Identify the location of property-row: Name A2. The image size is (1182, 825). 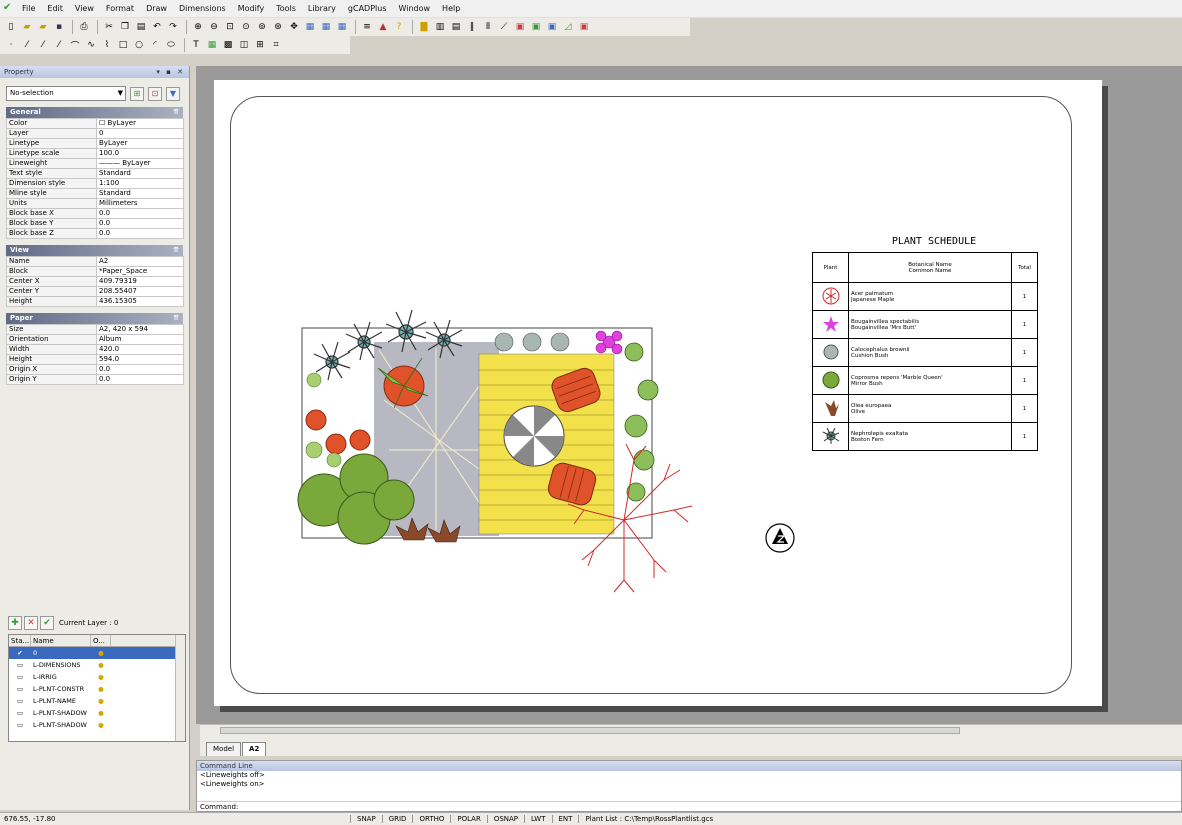
(95, 261).